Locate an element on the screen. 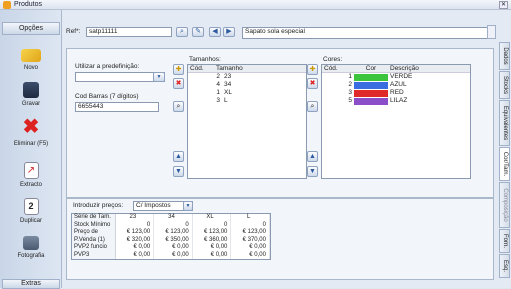 This screenshot has width=511, height=289. close-icon: ✕ is located at coordinates (503, 5).